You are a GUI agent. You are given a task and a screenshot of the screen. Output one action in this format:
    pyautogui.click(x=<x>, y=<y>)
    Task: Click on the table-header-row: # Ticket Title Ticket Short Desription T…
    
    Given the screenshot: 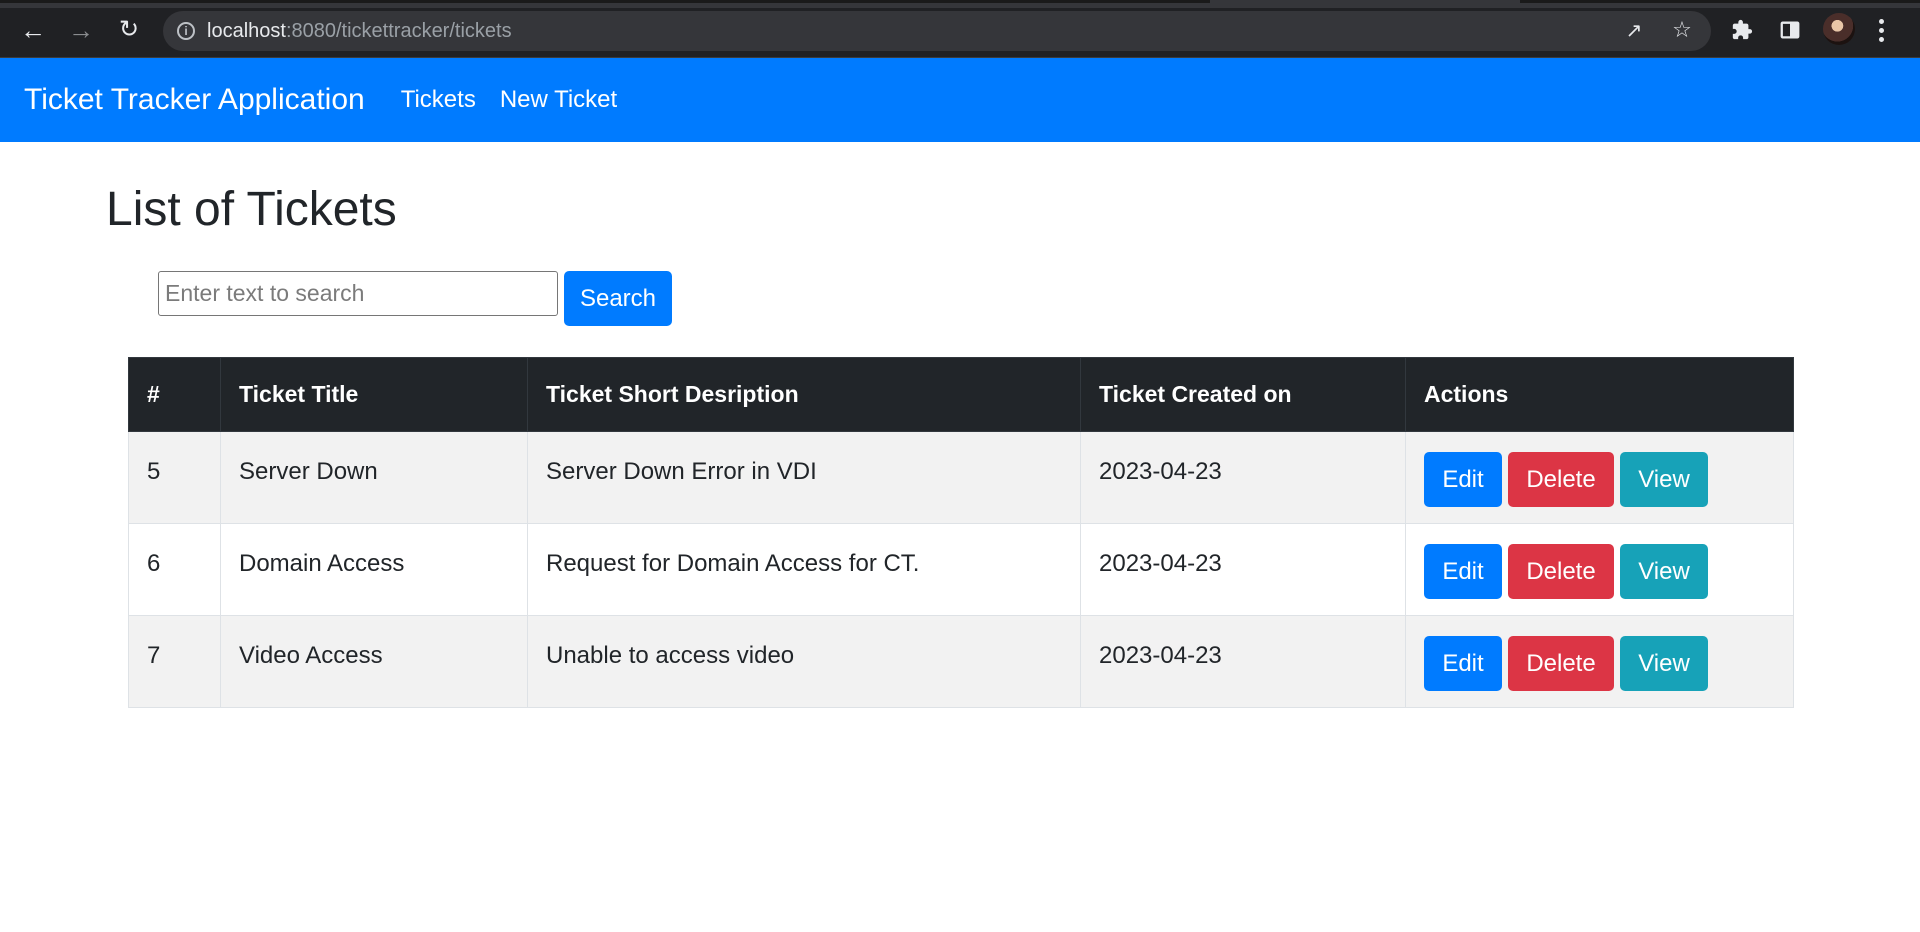 What is the action you would take?
    pyautogui.click(x=961, y=394)
    